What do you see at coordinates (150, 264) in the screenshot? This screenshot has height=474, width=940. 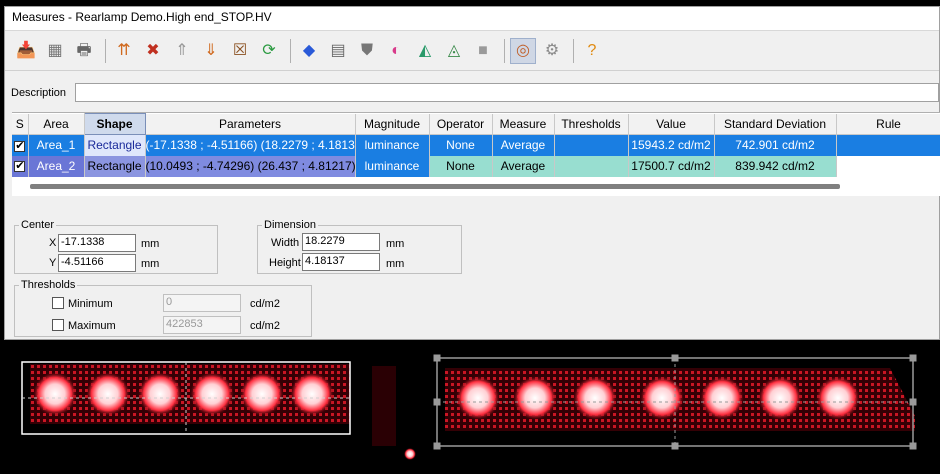 I see `center-y-unit: mm` at bounding box center [150, 264].